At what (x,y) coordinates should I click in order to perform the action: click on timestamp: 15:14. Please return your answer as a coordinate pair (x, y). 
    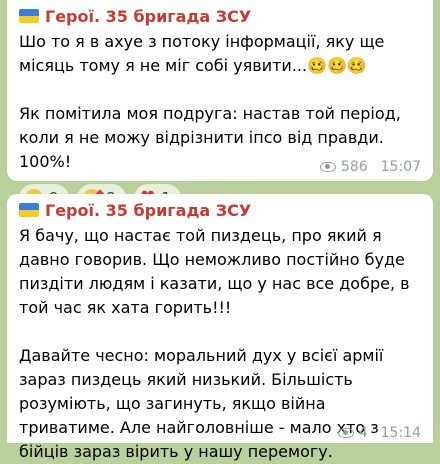
    Looking at the image, I should click on (400, 433).